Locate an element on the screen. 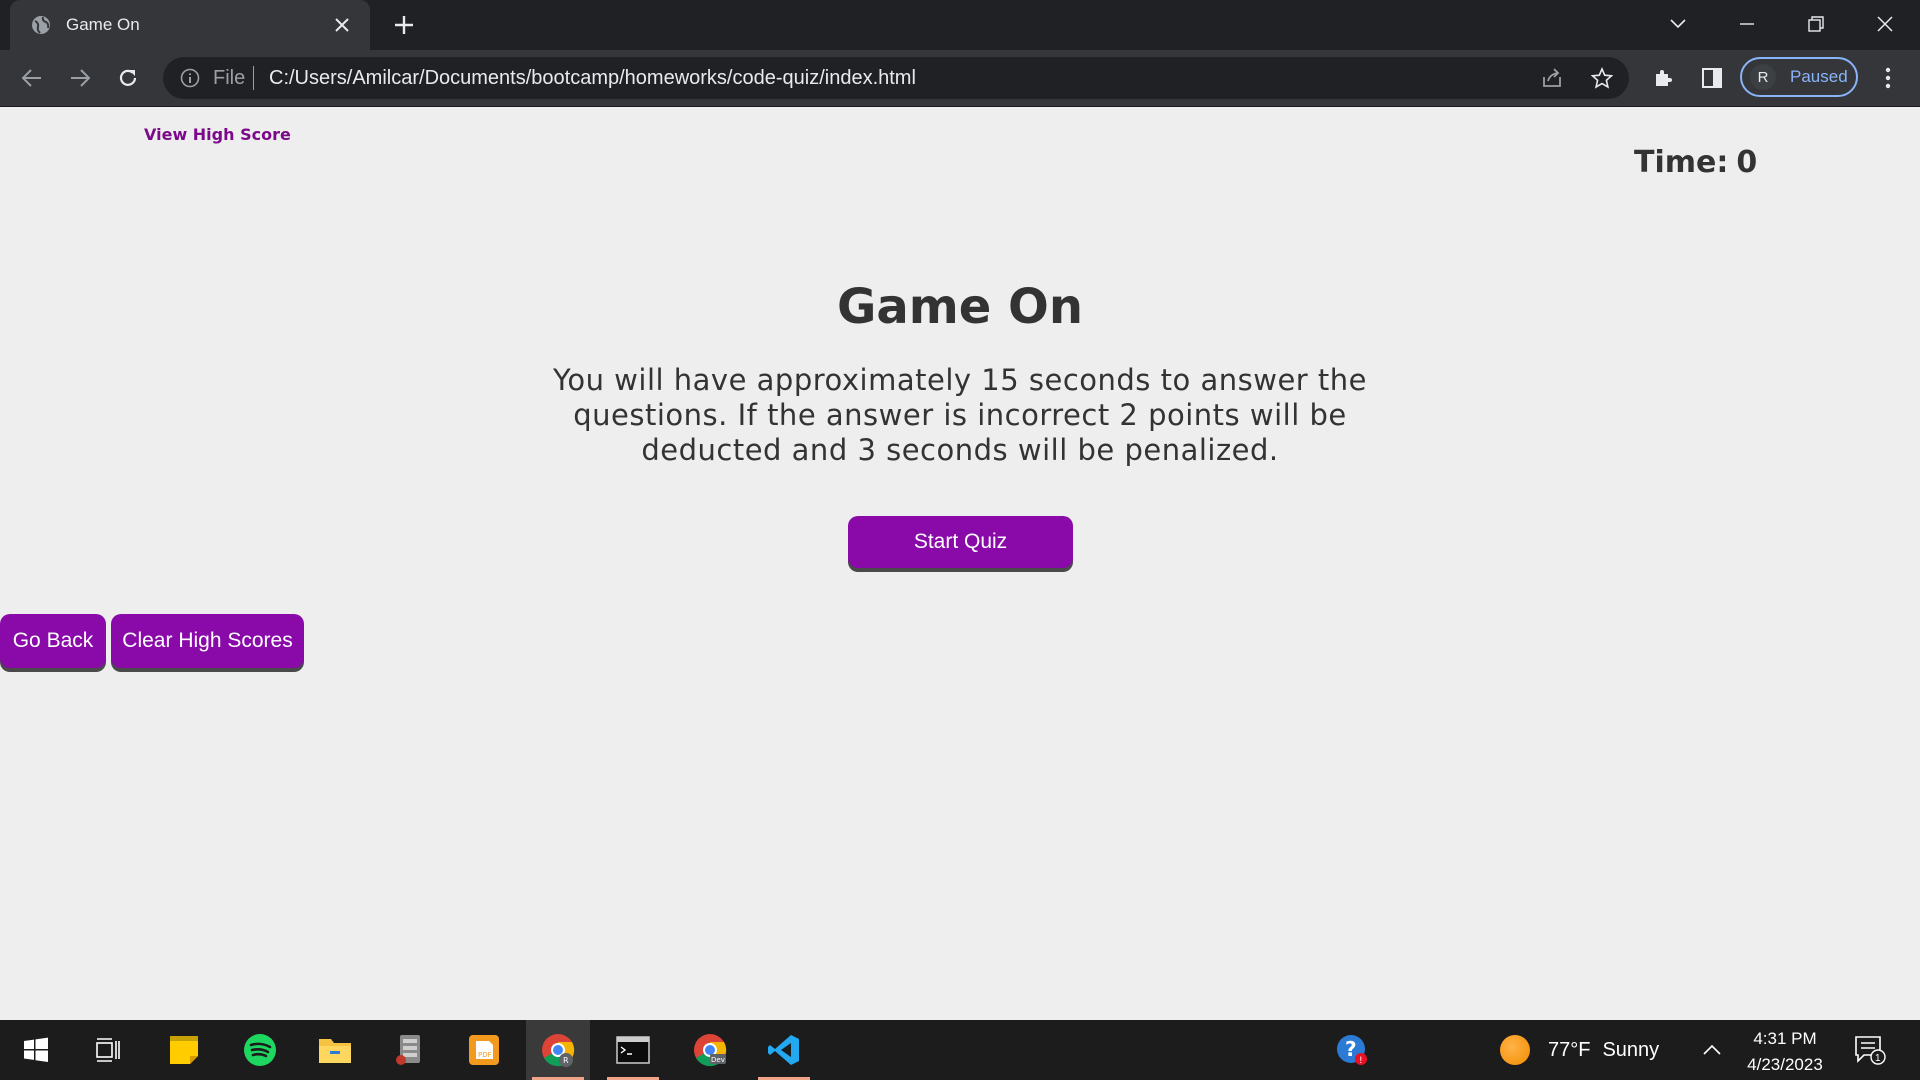  timer: Time: 0 is located at coordinates (1695, 162).